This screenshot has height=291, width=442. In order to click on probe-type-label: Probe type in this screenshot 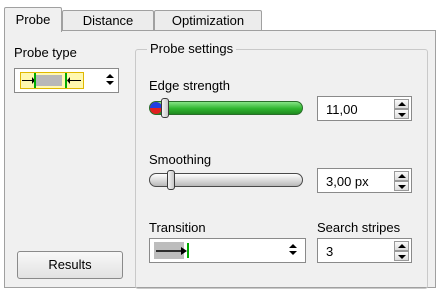, I will do `click(45, 52)`.